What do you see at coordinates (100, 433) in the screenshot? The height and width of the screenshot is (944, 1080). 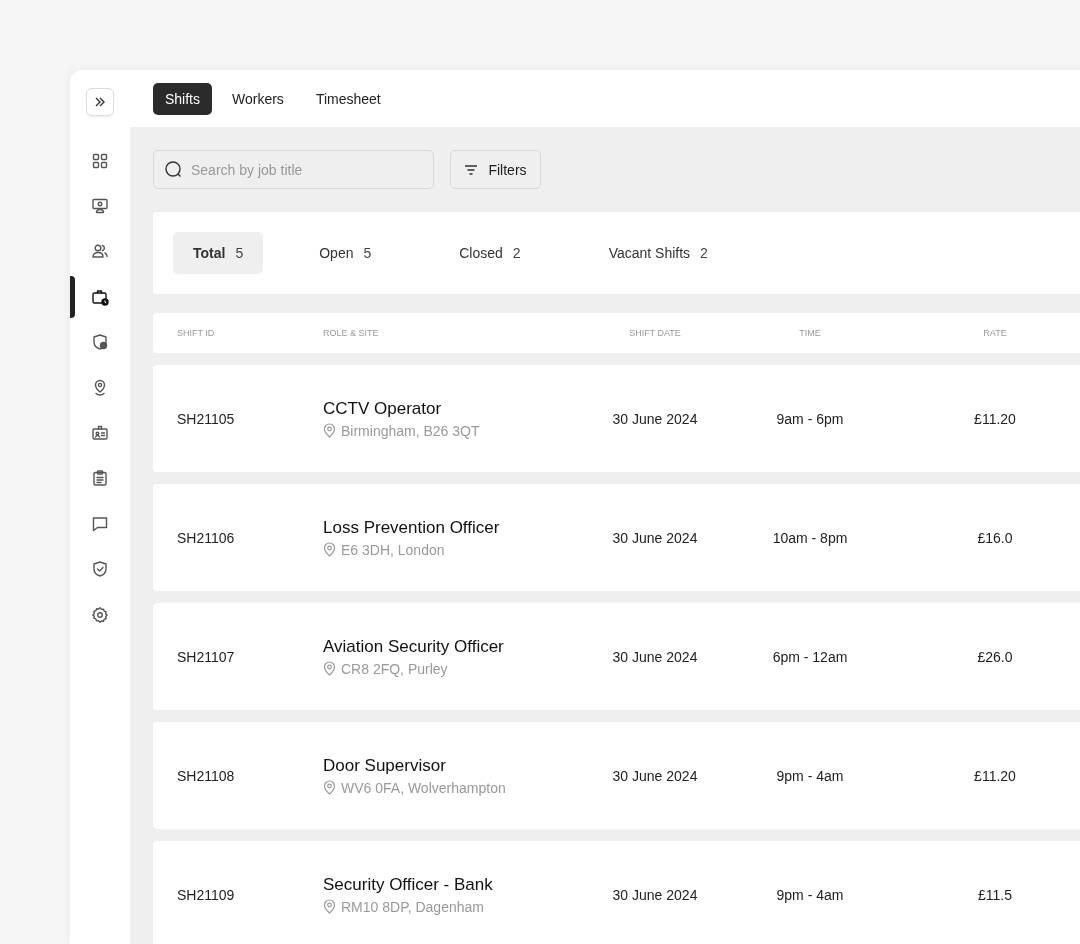 I see `id-badge-icon` at bounding box center [100, 433].